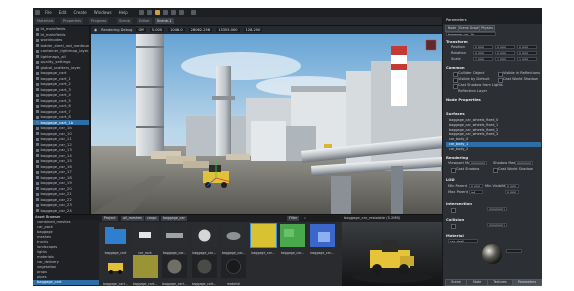  Describe the element at coordinates (56, 133) in the screenshot. I see `hierarchy-node-label: baggage_car_10` at that location.